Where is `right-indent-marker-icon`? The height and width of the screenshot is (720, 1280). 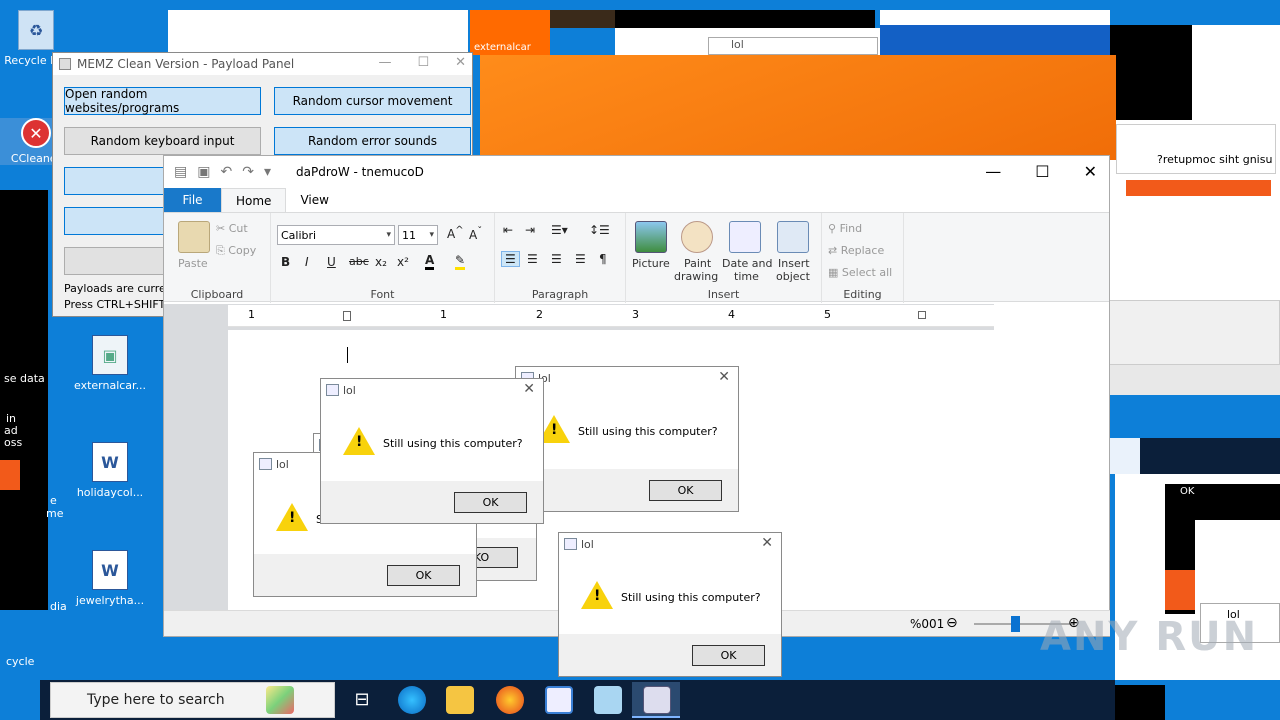
right-indent-marker-icon is located at coordinates (922, 315).